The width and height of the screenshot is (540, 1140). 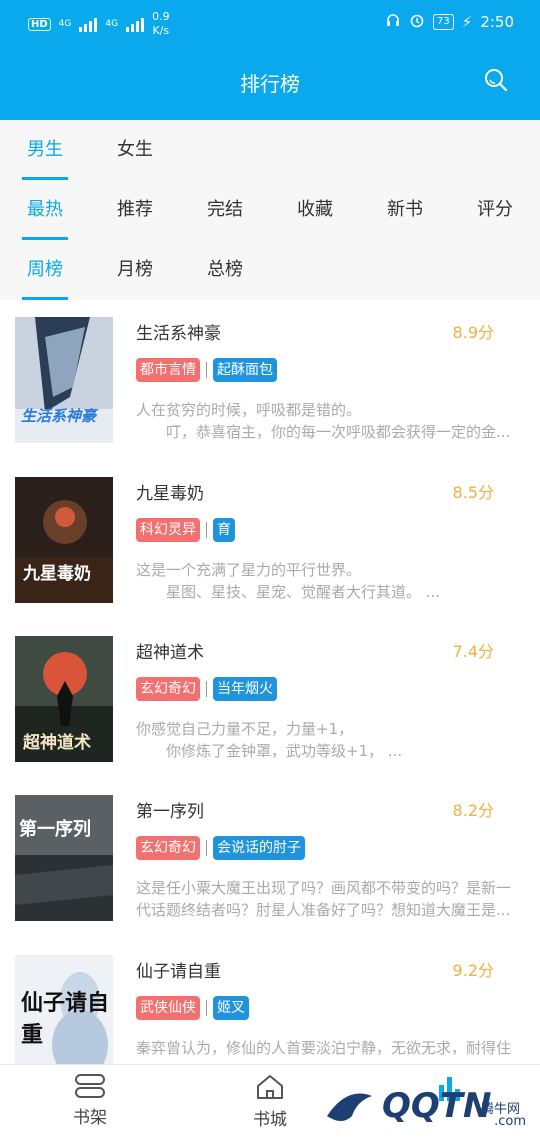 I want to click on genre-tag: 都市言情, so click(x=168, y=370).